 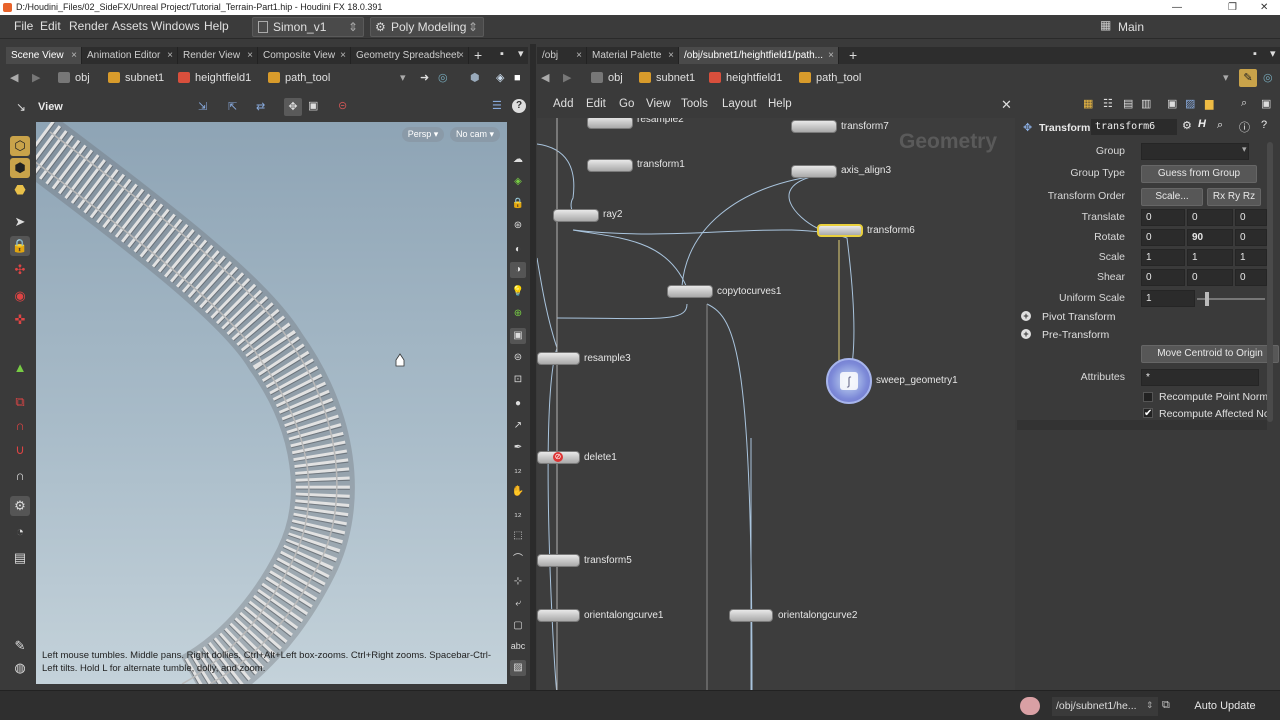 What do you see at coordinates (1148, 397) in the screenshot?
I see `recompute-normals-checkbox` at bounding box center [1148, 397].